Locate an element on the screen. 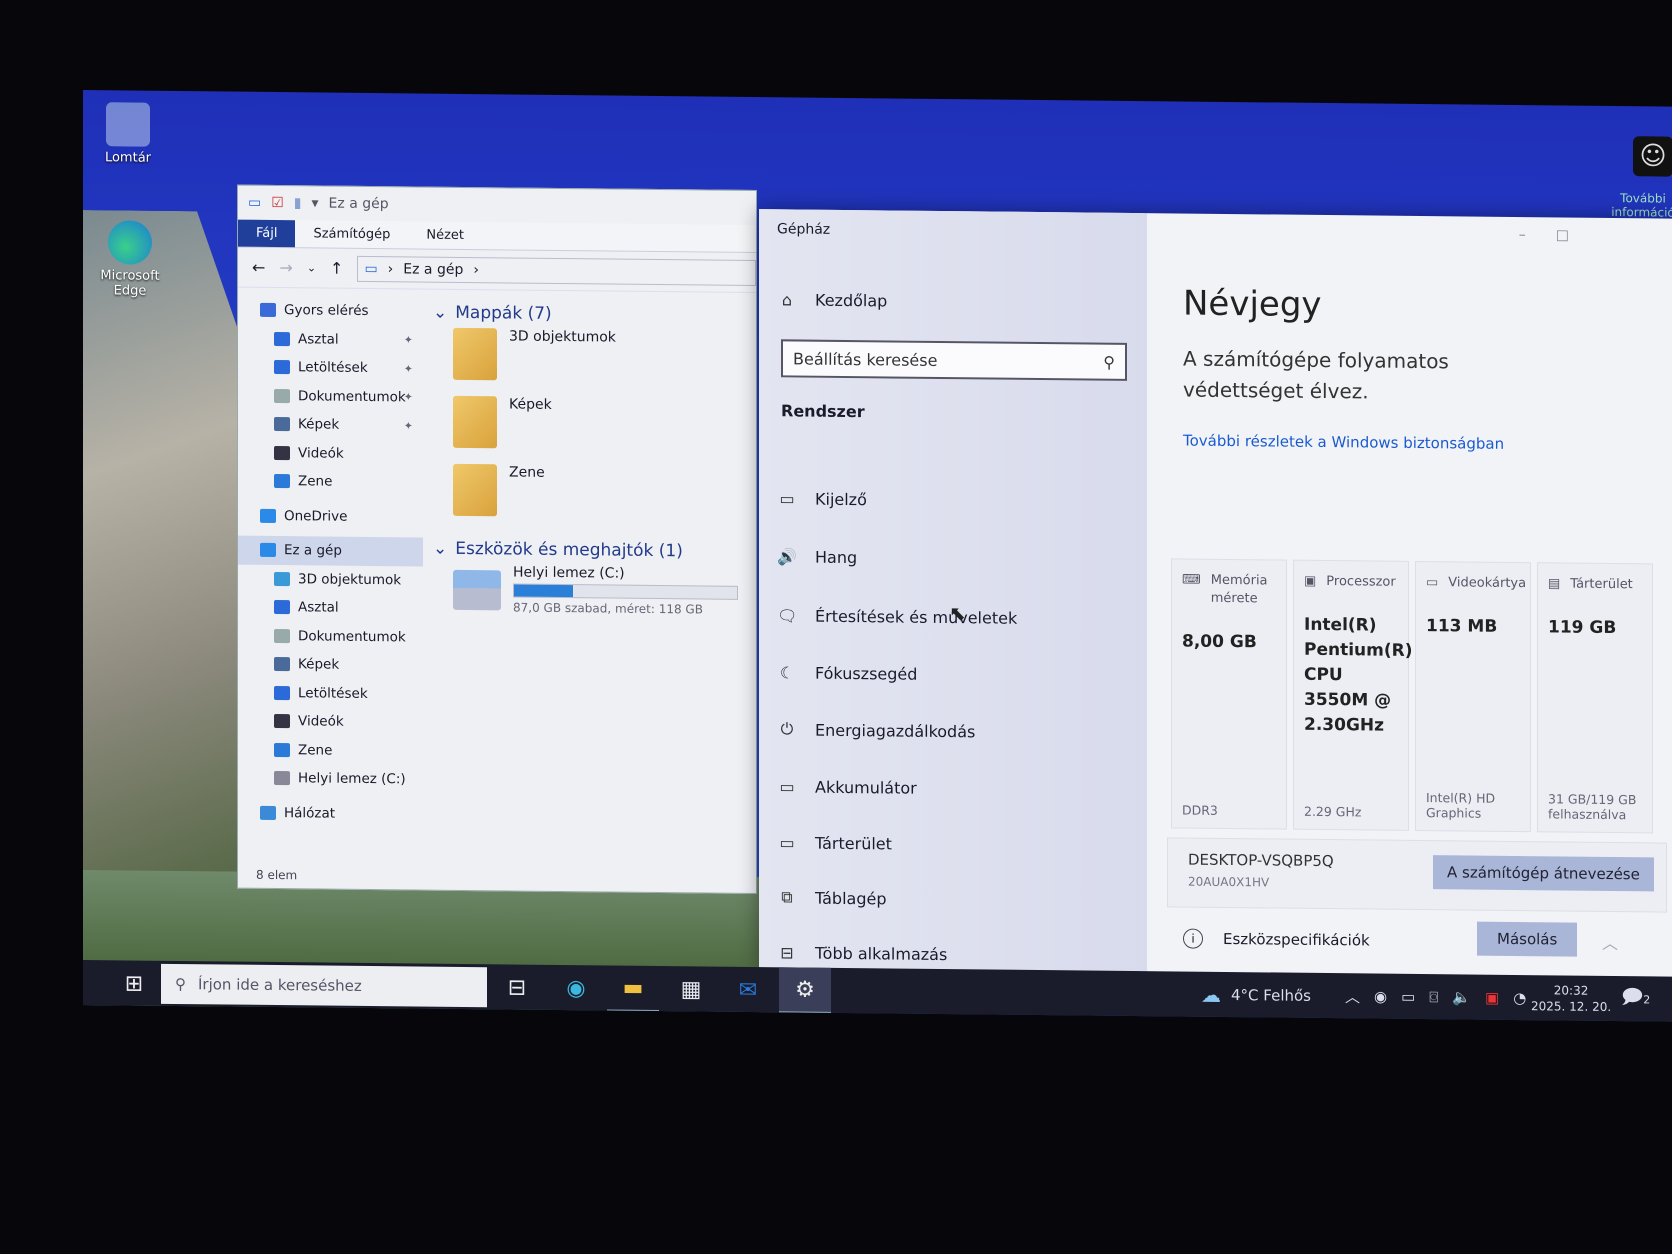 This screenshot has width=1672, height=1254. properties-icon: ☑ is located at coordinates (277, 203).